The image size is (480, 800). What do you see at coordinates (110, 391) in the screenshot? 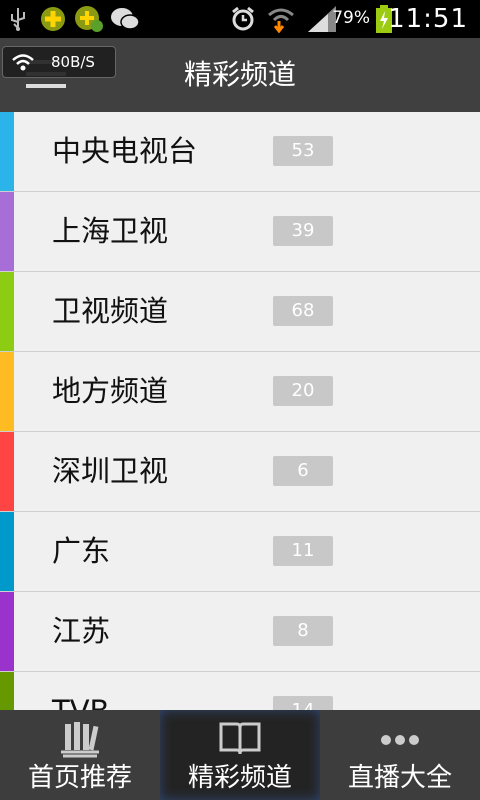
I see `channel-name: 地方频道` at bounding box center [110, 391].